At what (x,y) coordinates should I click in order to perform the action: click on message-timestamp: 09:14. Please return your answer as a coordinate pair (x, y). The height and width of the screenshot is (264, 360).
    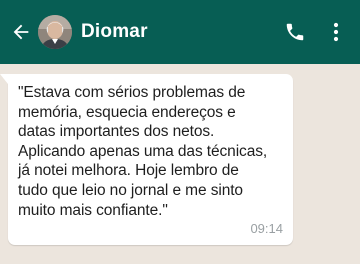
    Looking at the image, I should click on (266, 228).